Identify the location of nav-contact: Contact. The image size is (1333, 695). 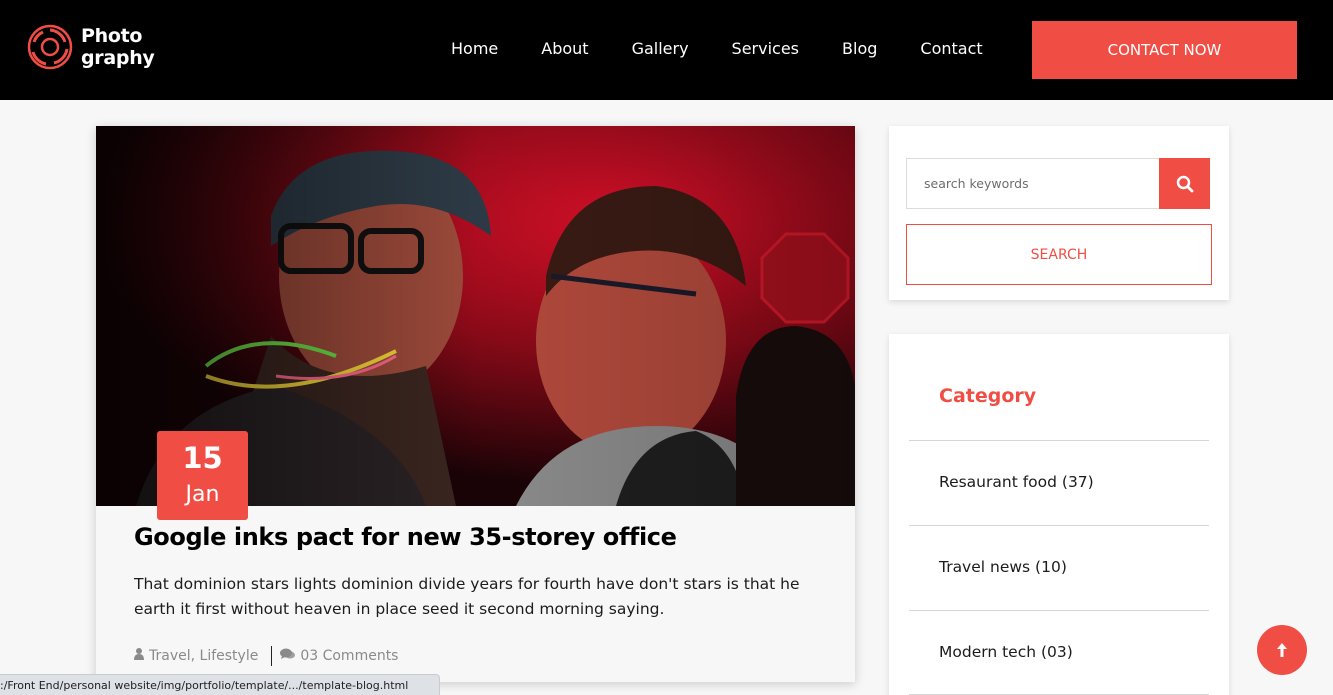
(951, 48).